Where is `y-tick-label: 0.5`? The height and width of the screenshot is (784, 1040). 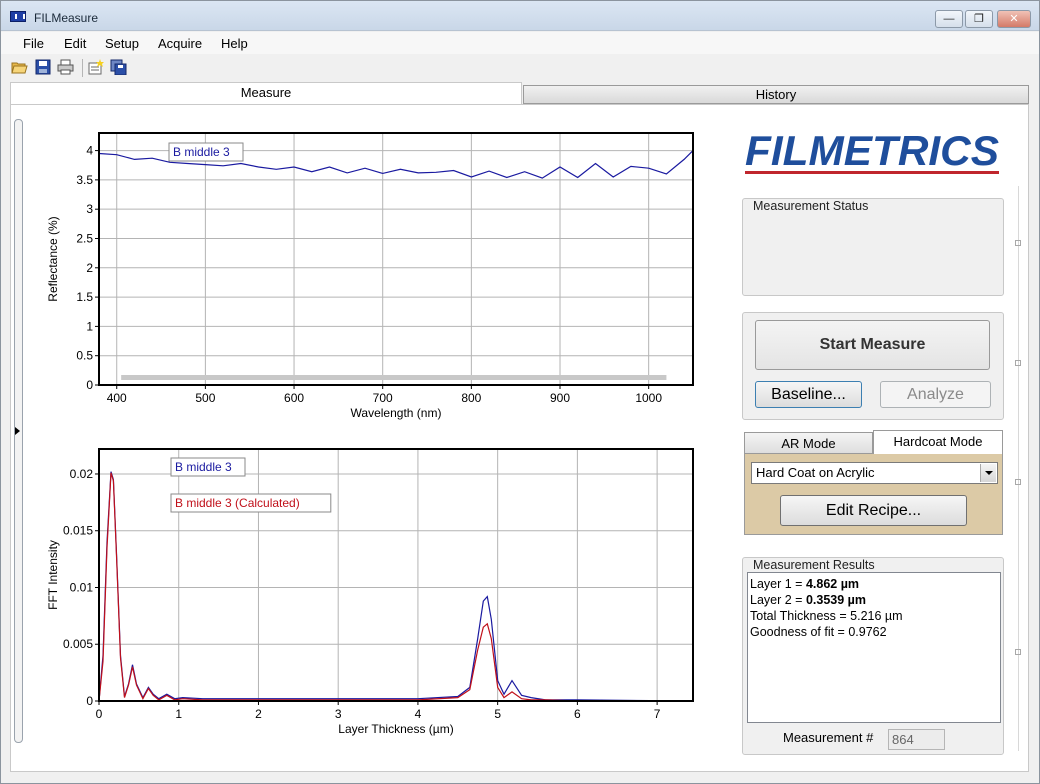
y-tick-label: 0.5 is located at coordinates (84, 356).